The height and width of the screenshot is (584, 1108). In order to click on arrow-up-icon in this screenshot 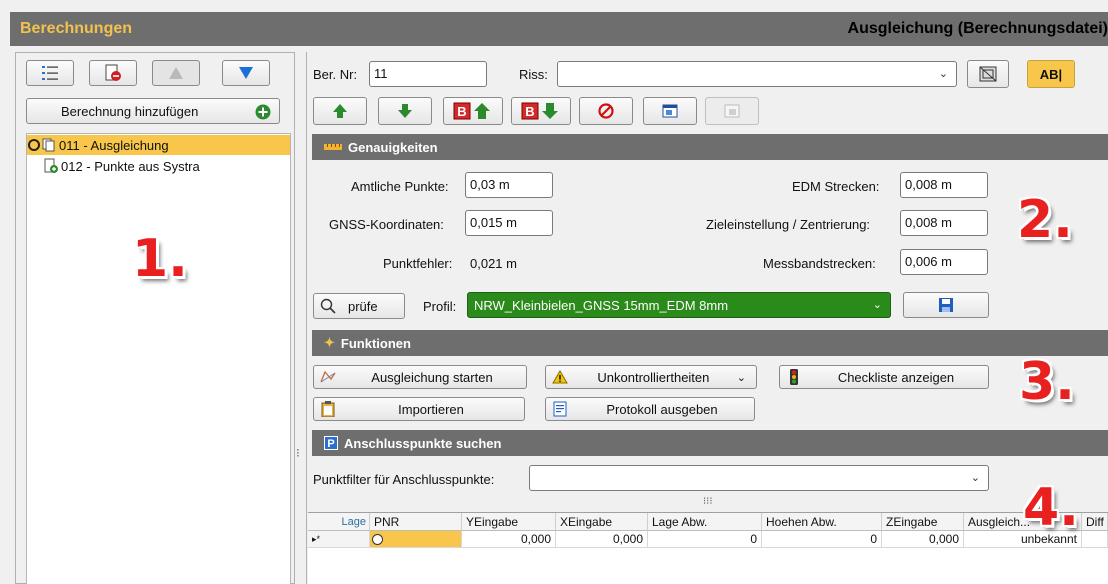, I will do `click(340, 111)`.